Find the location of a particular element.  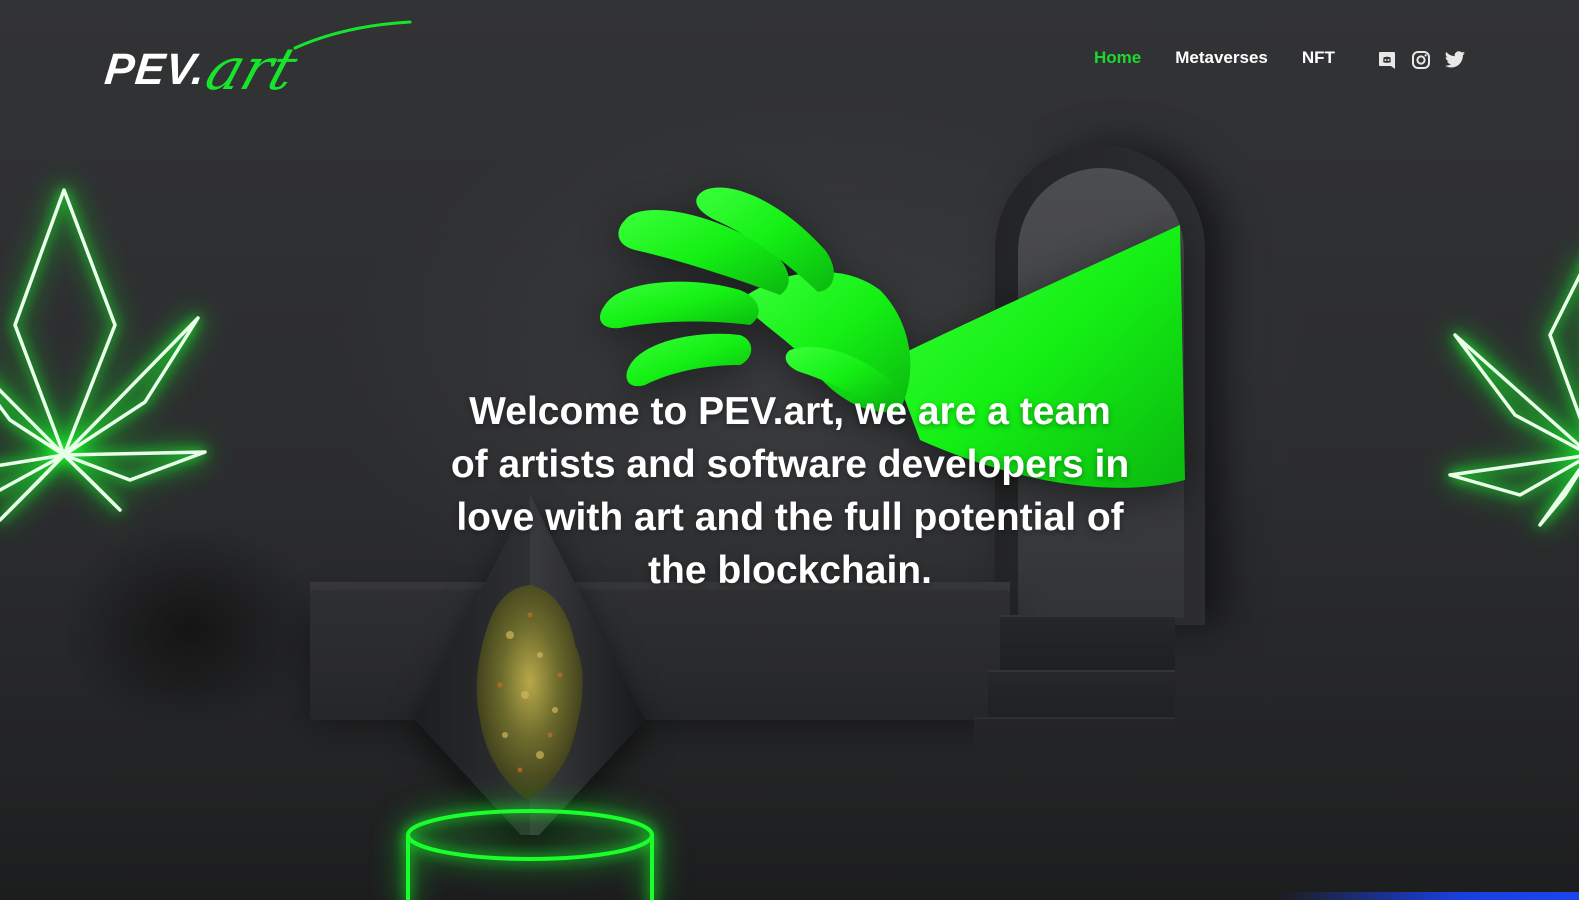

main-nav: Home Metaverses NFT is located at coordinates (1231, 58).